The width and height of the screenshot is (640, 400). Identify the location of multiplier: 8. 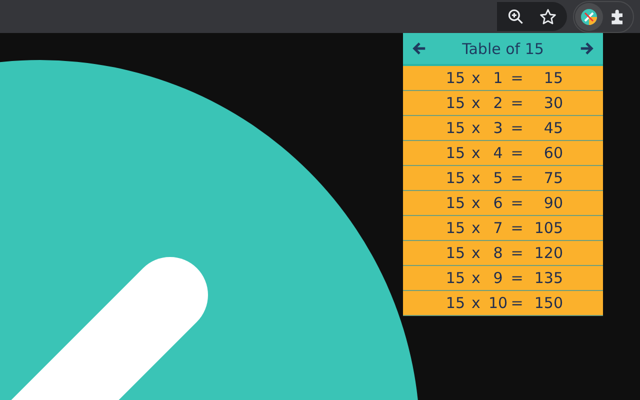
(498, 253).